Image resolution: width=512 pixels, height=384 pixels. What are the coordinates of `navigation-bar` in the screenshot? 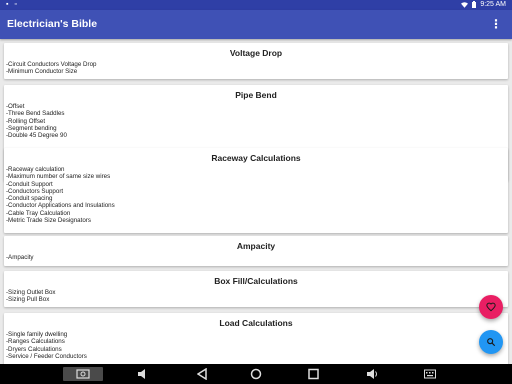 It's located at (256, 374).